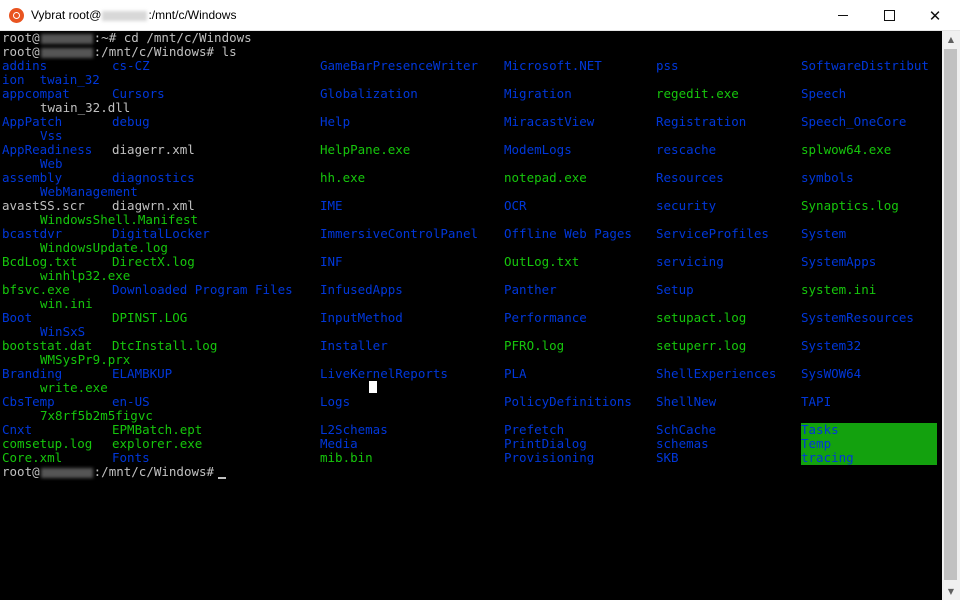 This screenshot has height=600, width=960. I want to click on file-entry: explorer.exe, so click(157, 443).